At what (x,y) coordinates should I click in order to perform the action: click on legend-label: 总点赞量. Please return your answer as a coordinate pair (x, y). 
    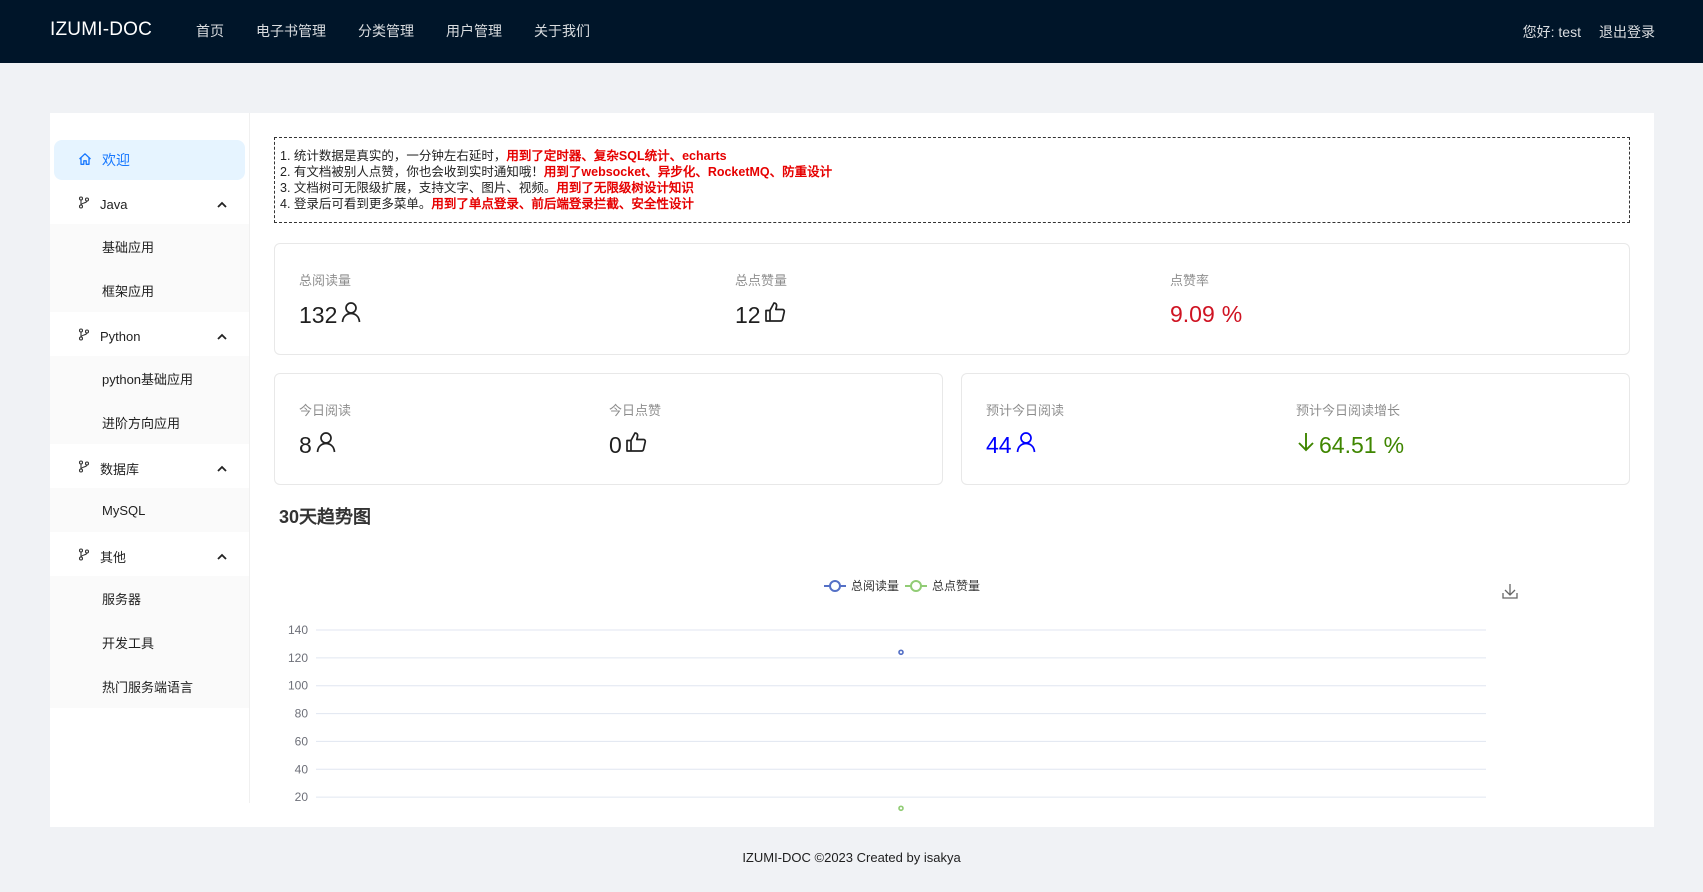
    Looking at the image, I should click on (956, 586).